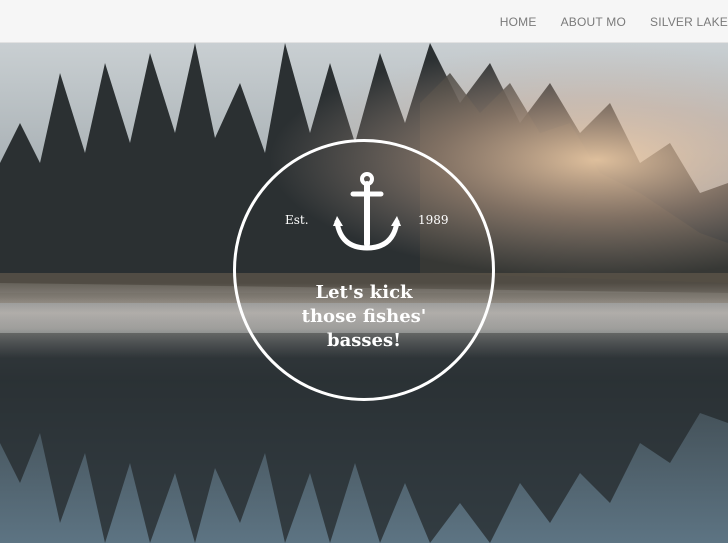  Describe the element at coordinates (689, 22) in the screenshot. I see `nav-link-silver-lake: SILVER LAKE` at that location.